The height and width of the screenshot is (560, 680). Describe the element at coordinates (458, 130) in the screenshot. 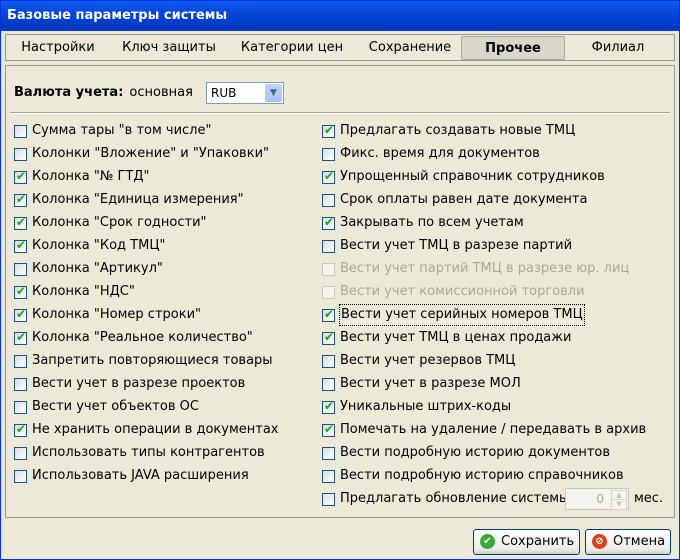

I see `option-label: Предлагать создавать новые ТМЦ` at that location.